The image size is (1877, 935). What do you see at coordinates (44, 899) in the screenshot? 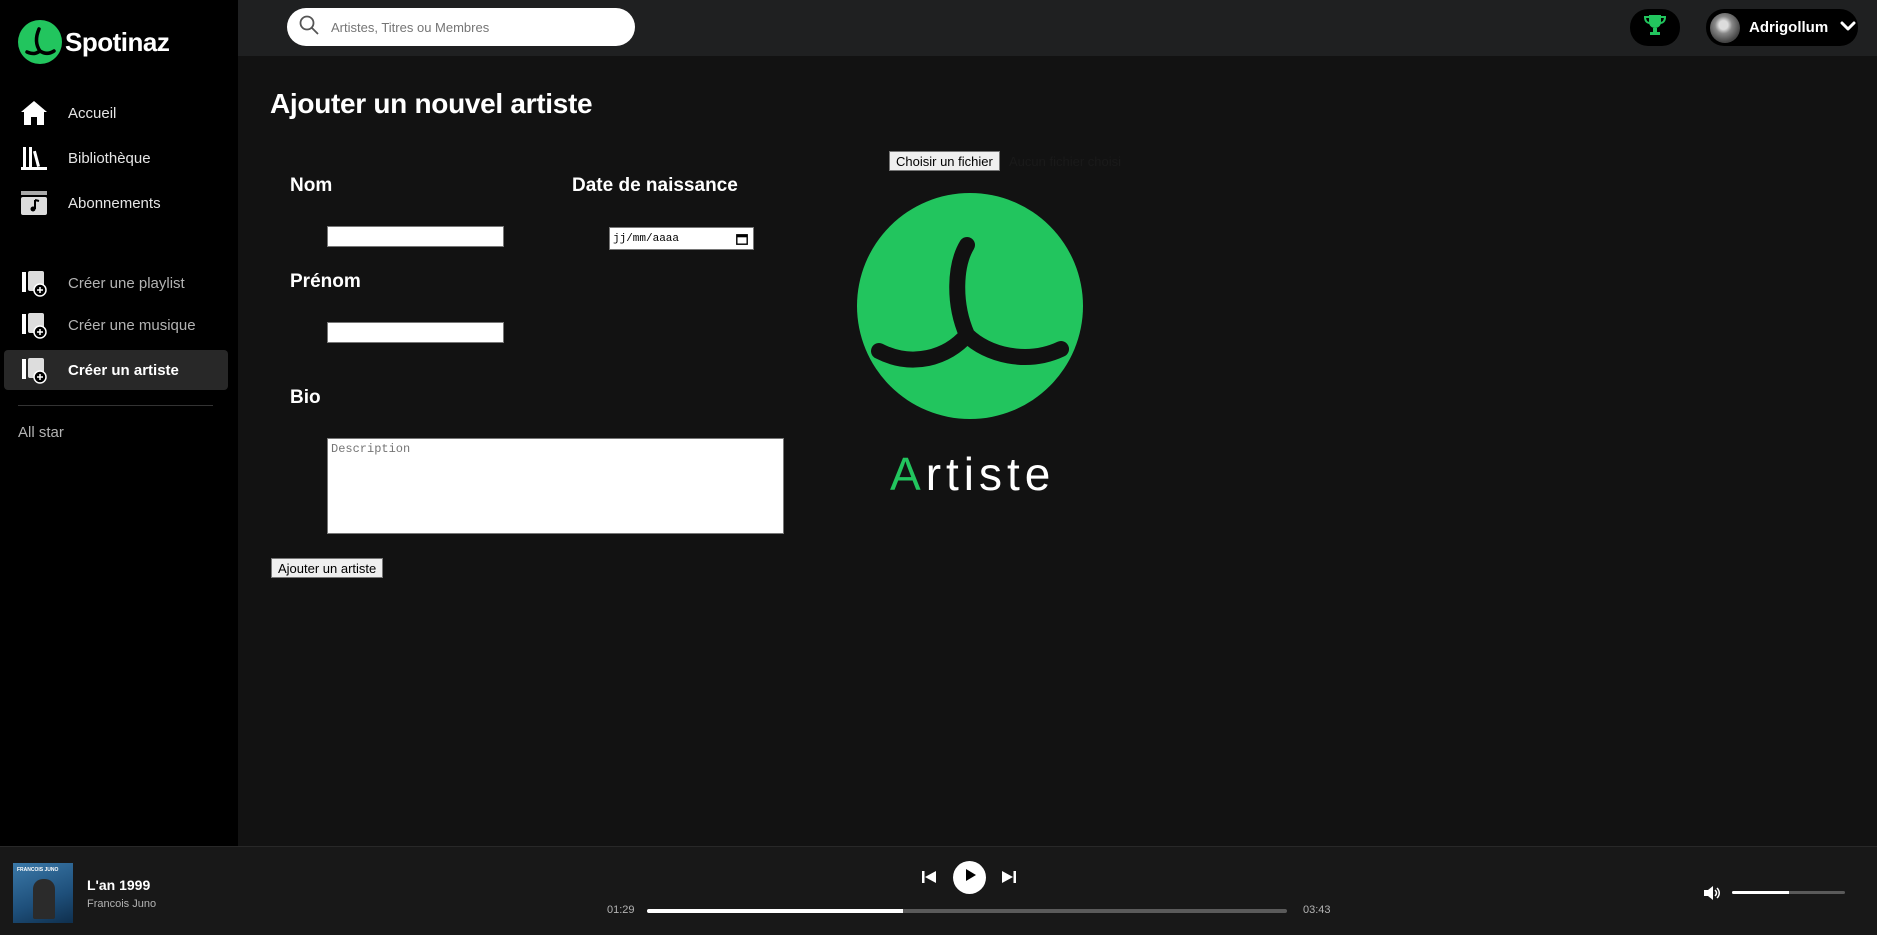
I see `album-cover-figure` at bounding box center [44, 899].